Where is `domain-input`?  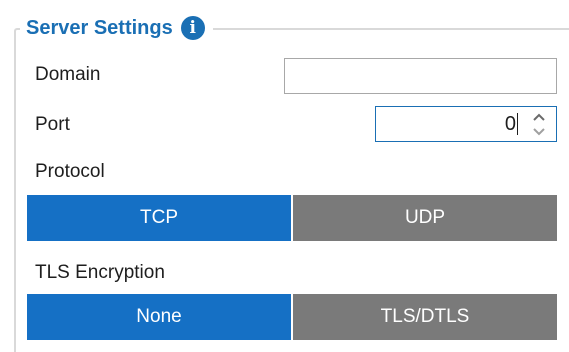 domain-input is located at coordinates (420, 76).